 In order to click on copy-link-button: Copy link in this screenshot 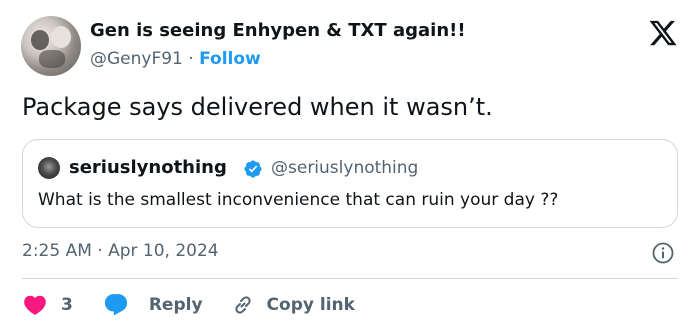, I will do `click(293, 305)`.